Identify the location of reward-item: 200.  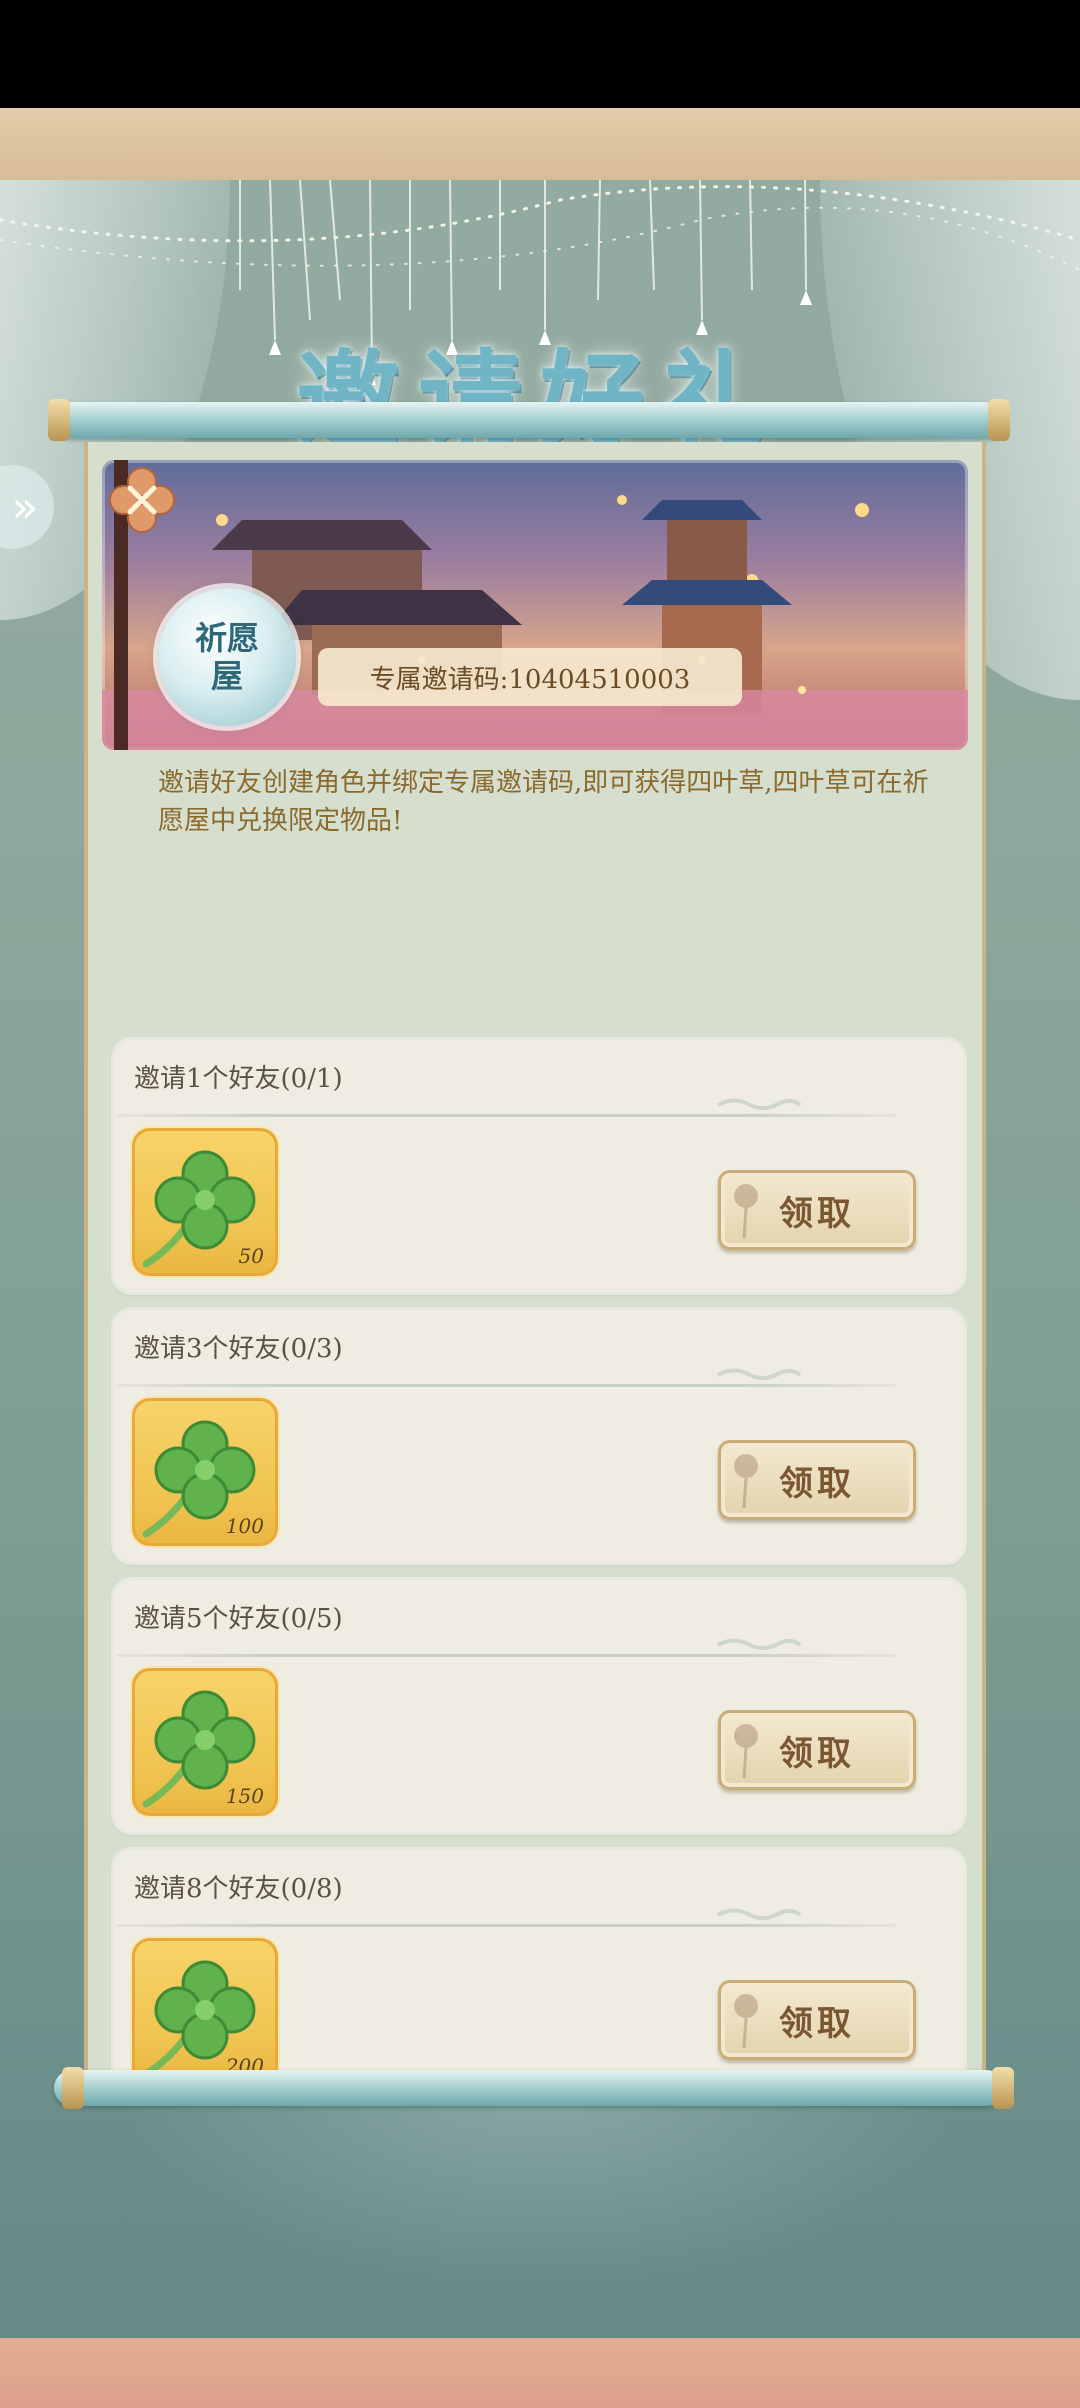
(205, 2012).